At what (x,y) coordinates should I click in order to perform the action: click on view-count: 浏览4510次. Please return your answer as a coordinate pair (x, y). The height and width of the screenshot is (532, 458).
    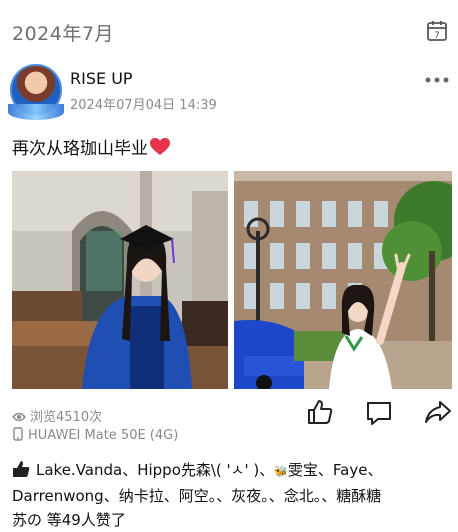
    Looking at the image, I should click on (57, 415).